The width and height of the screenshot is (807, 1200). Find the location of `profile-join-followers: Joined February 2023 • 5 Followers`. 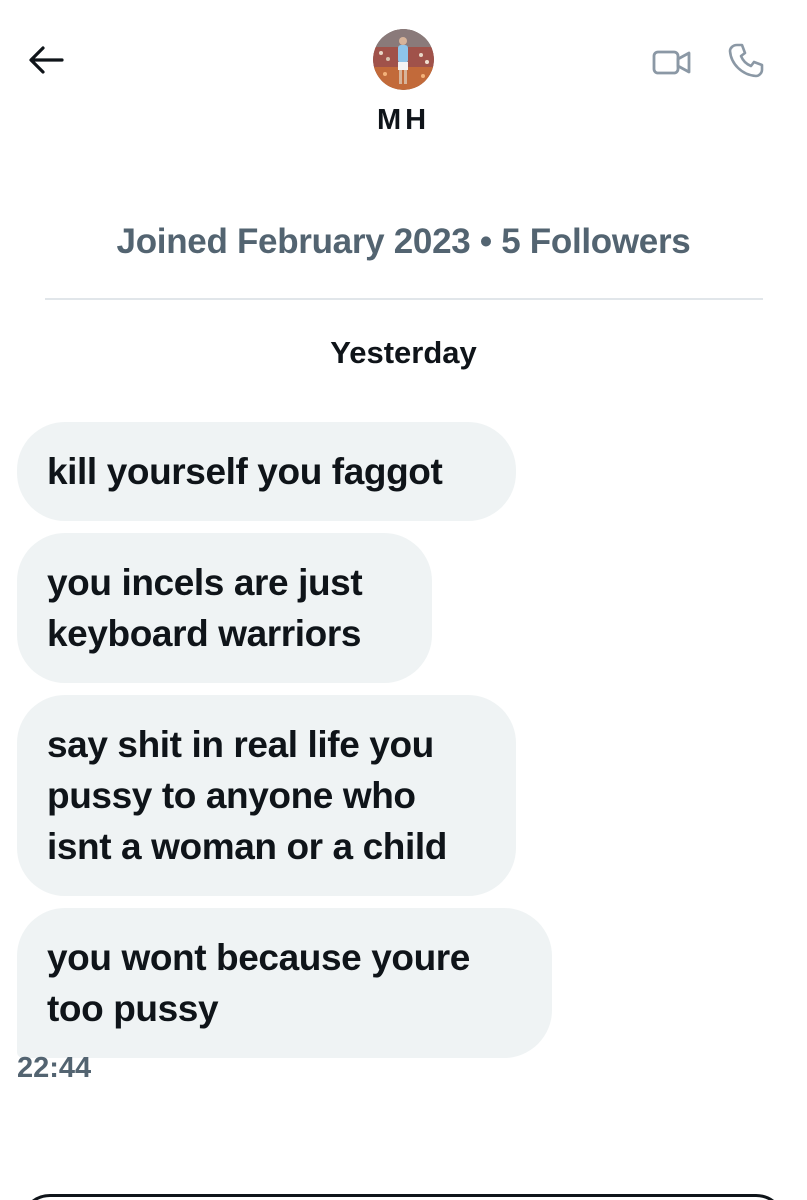

profile-join-followers: Joined February 2023 • 5 Followers is located at coordinates (403, 241).